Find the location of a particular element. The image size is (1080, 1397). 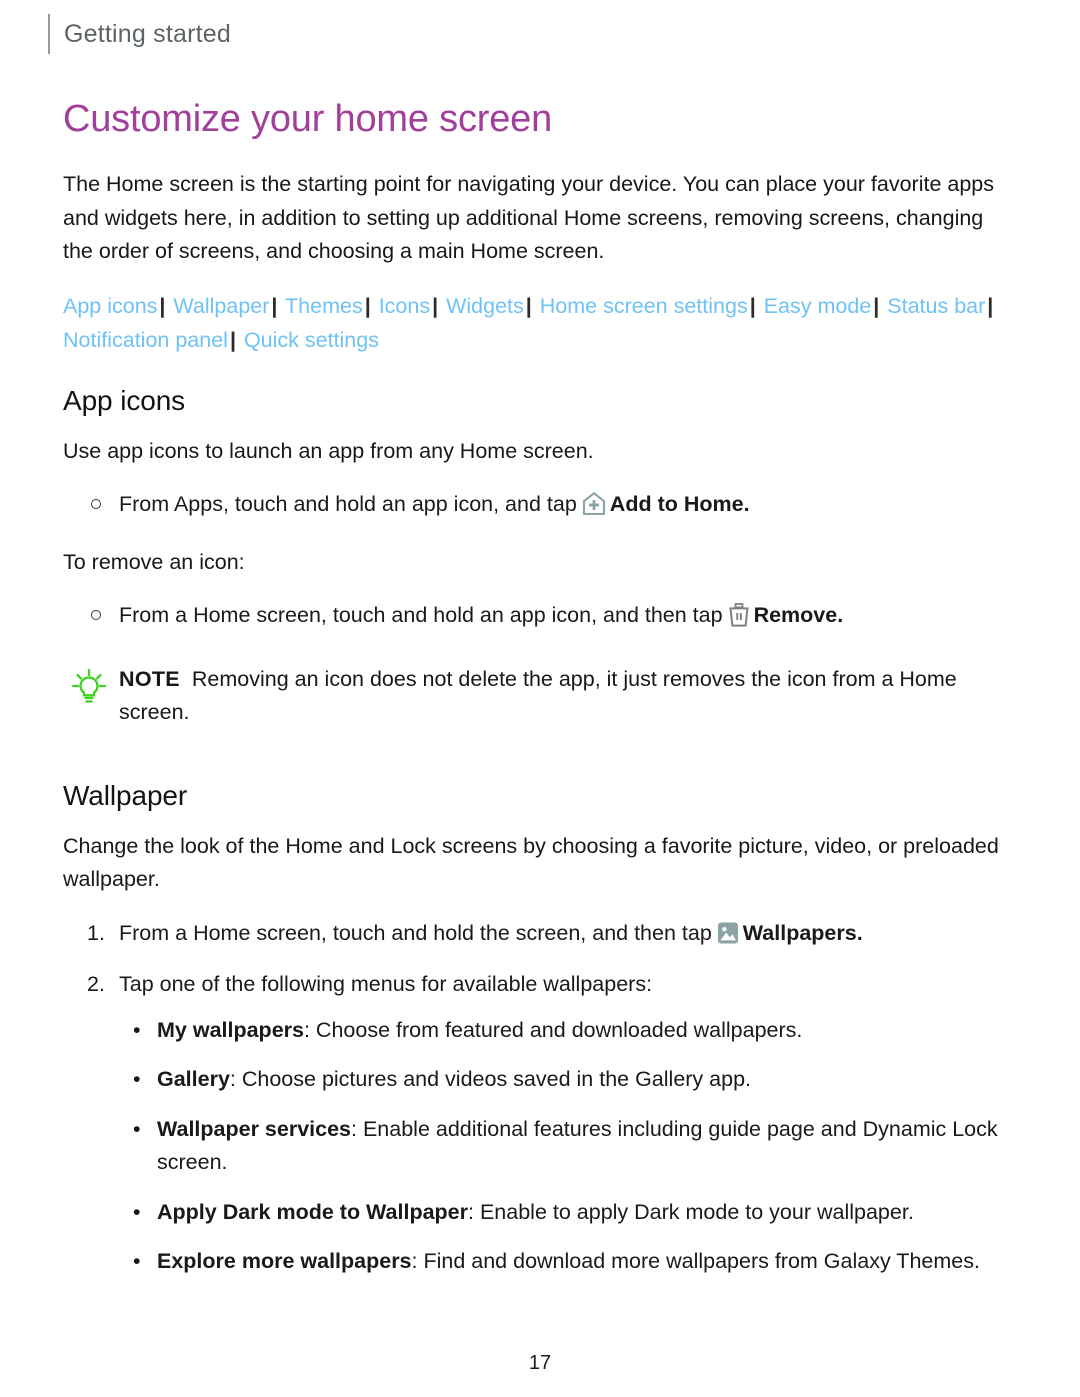

nav-link-app-icons: App icons is located at coordinates (110, 306).